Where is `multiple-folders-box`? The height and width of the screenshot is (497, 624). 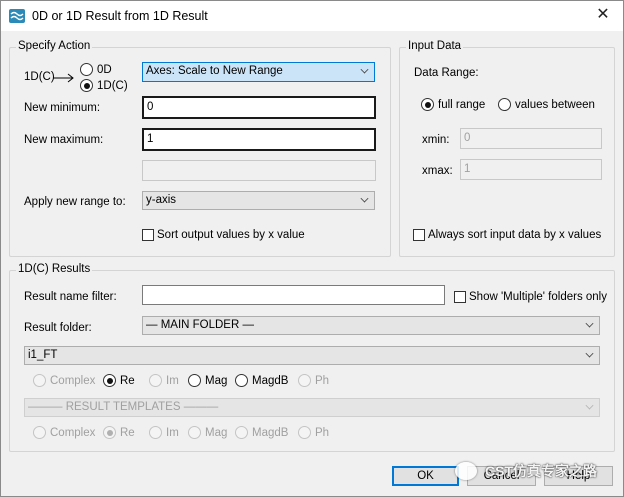
multiple-folders-box is located at coordinates (460, 297).